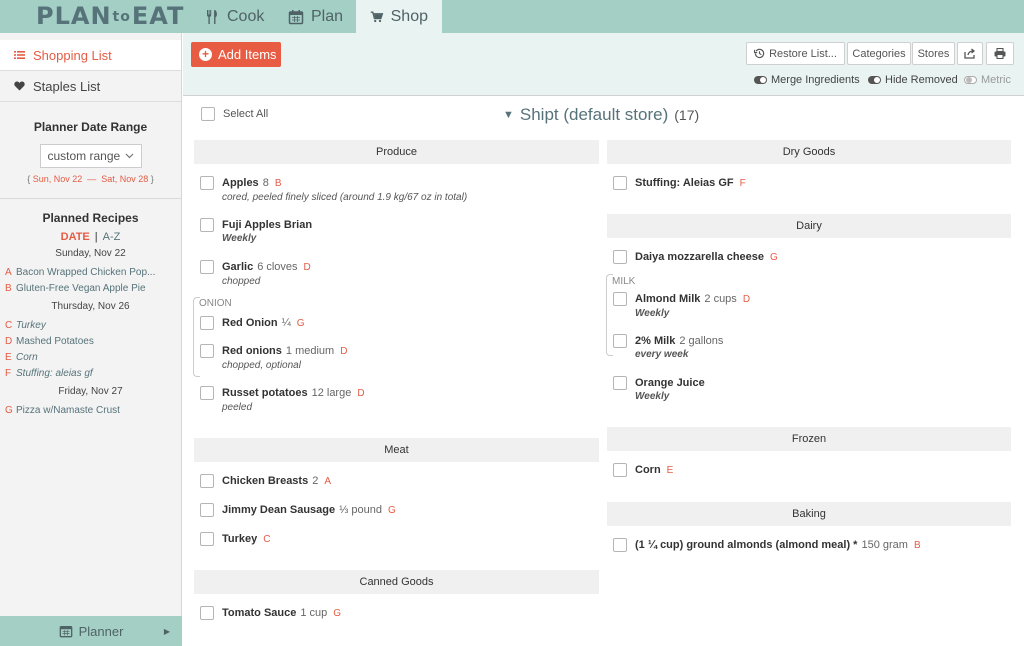 This screenshot has width=1024, height=646. What do you see at coordinates (208, 114) in the screenshot?
I see `select-all-checkbox` at bounding box center [208, 114].